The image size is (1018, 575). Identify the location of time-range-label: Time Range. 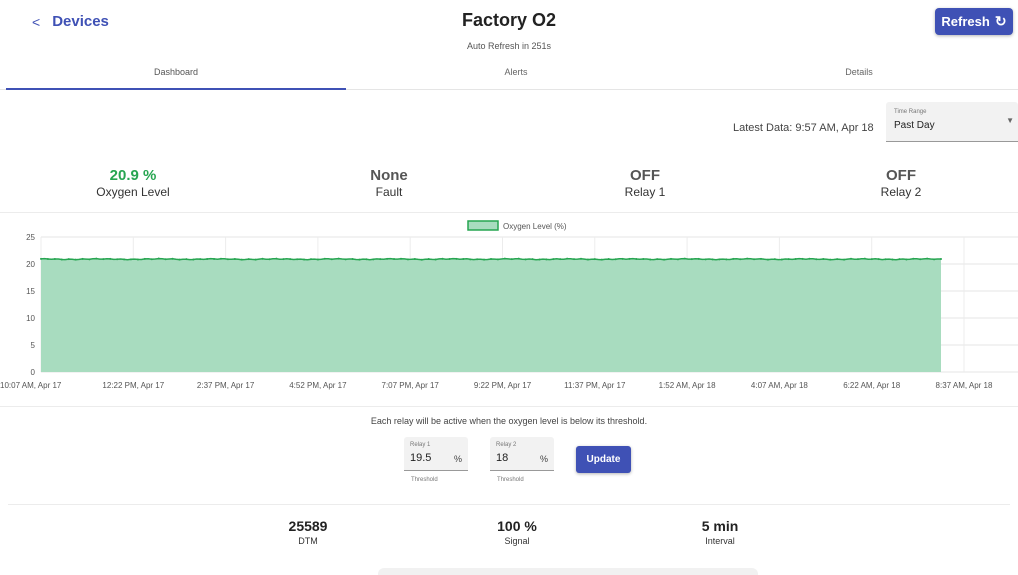
(910, 112).